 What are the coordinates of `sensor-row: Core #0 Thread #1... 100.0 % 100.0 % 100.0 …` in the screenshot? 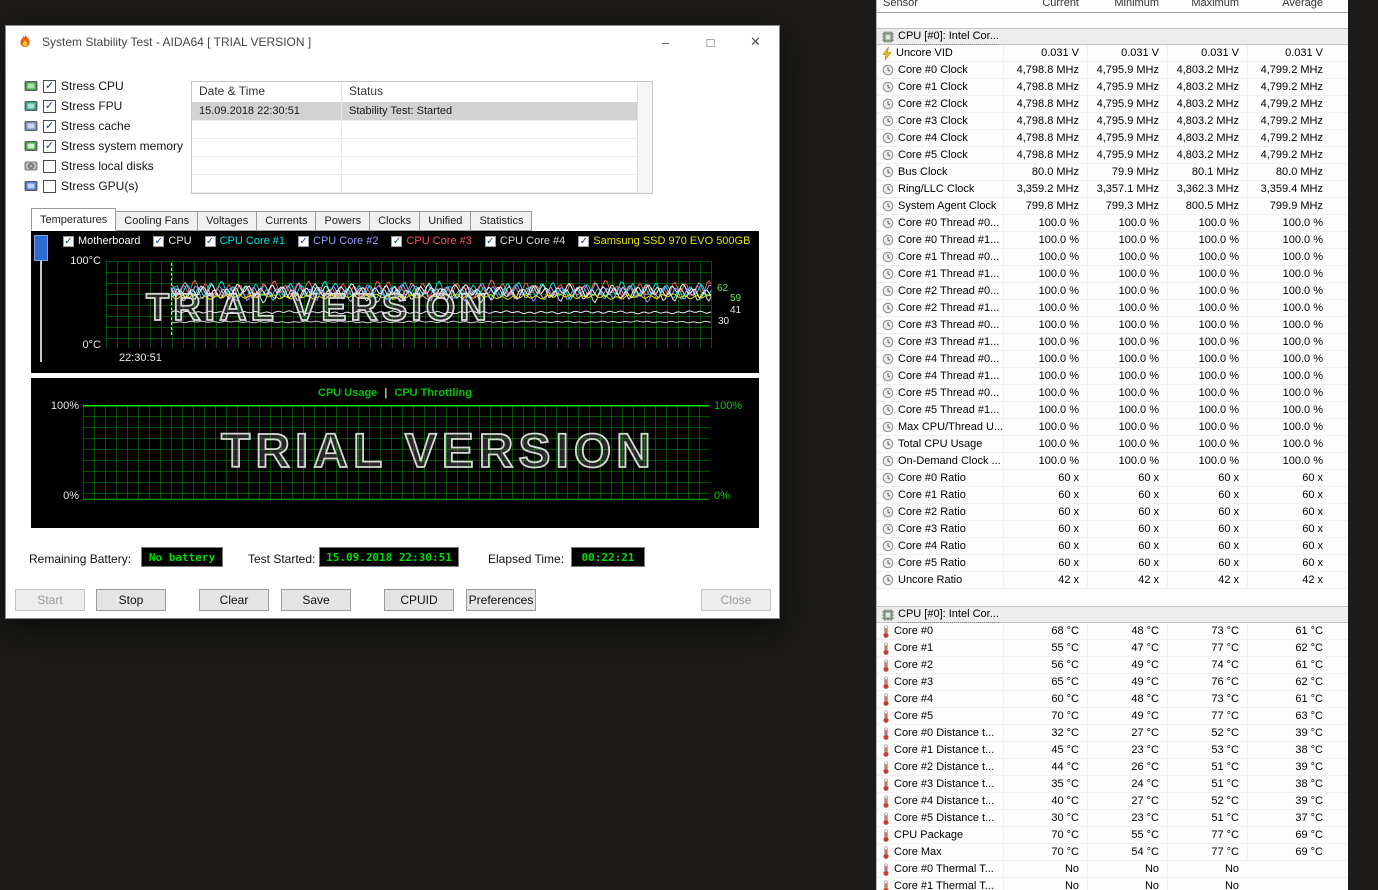 It's located at (1112, 240).